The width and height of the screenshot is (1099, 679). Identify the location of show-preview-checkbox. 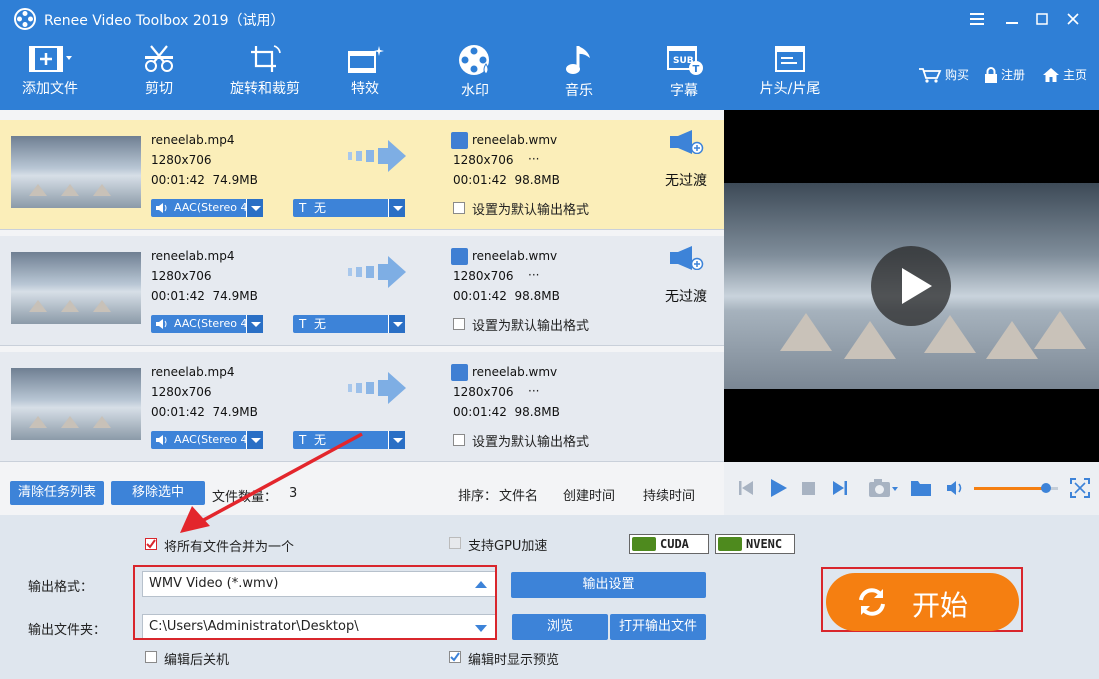
(455, 657).